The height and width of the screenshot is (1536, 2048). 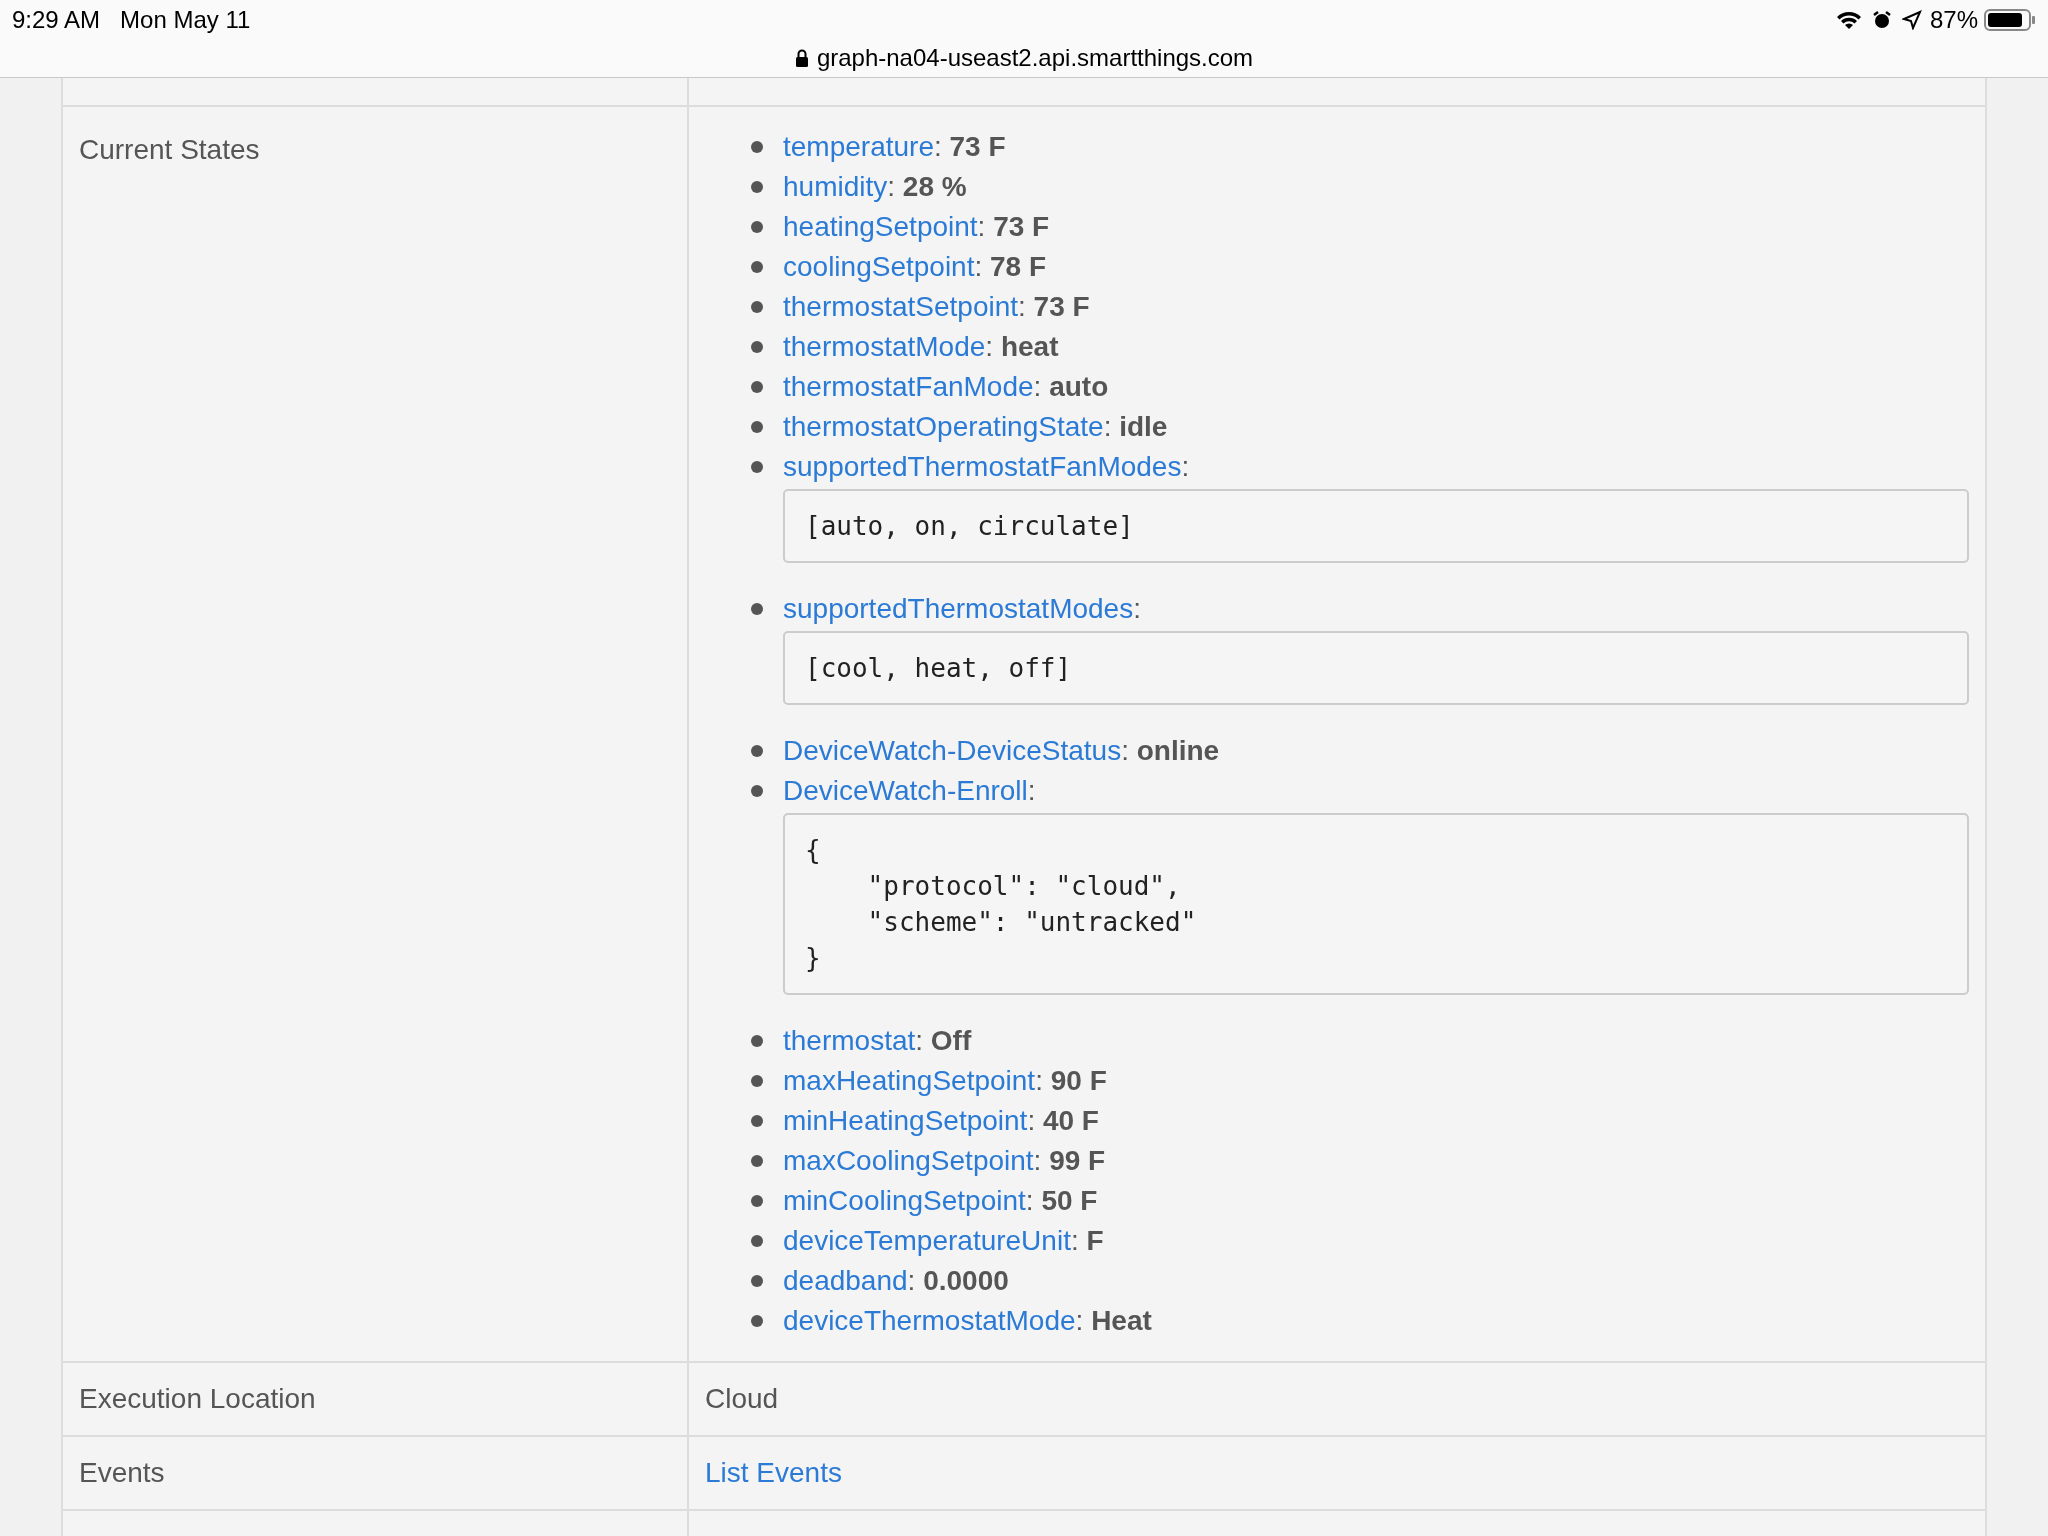 I want to click on state-link: DeviceWatch-DeviceStatus, so click(x=952, y=751).